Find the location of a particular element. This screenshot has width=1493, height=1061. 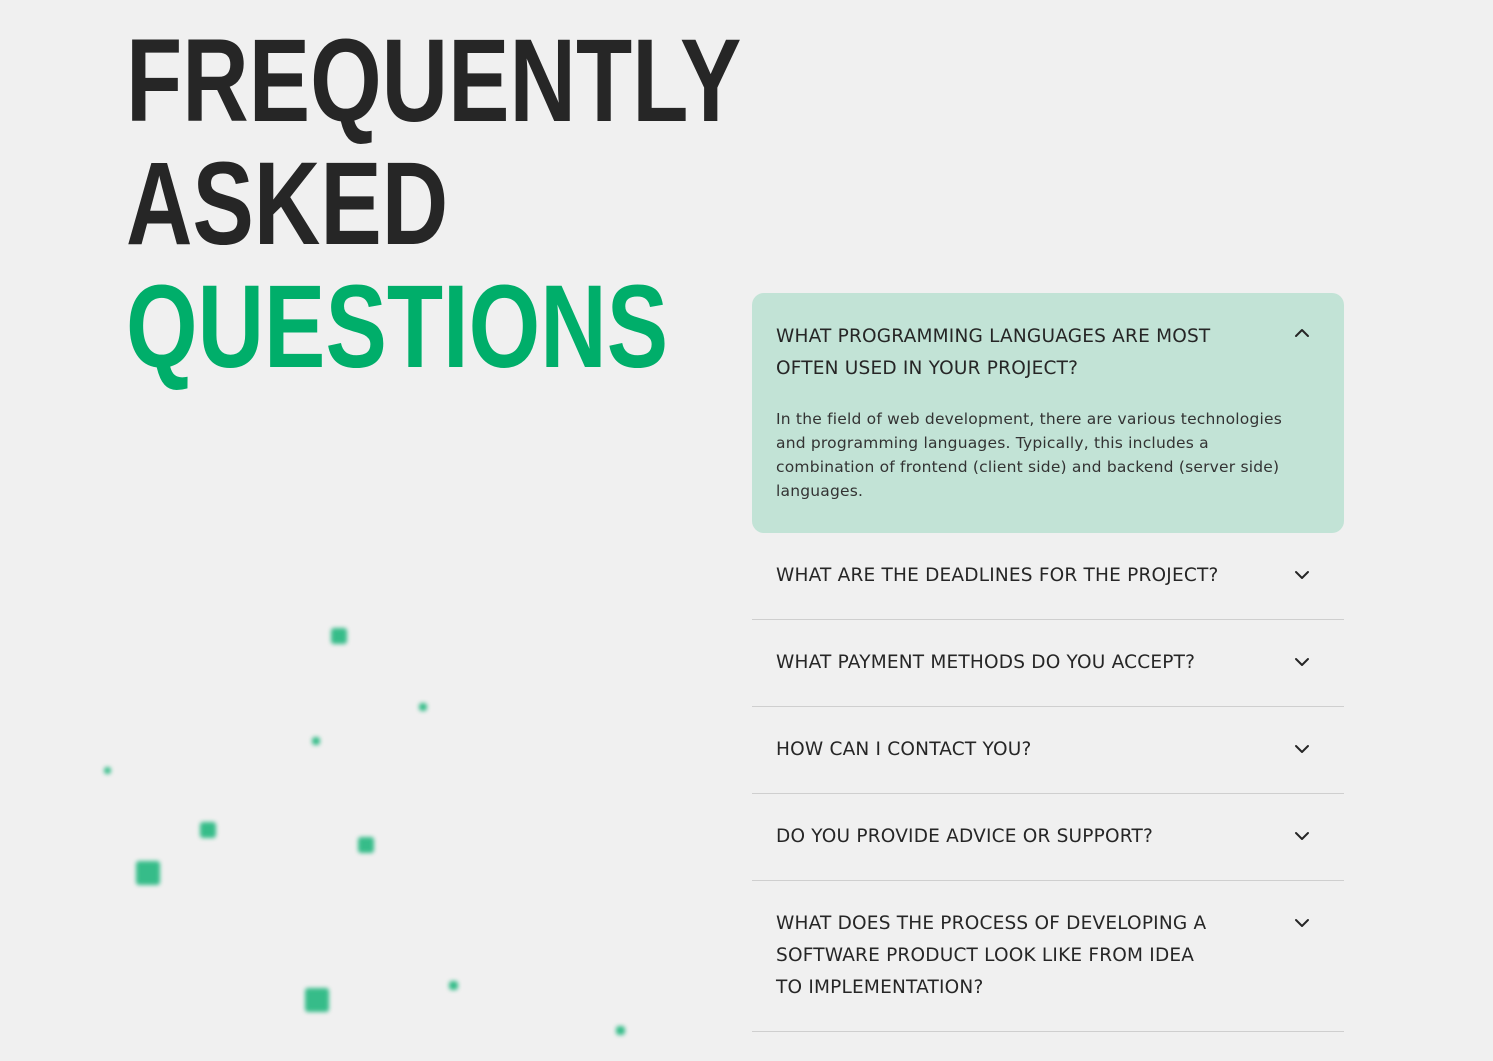

title-line-questions: QUESTIONS is located at coordinates (397, 327).